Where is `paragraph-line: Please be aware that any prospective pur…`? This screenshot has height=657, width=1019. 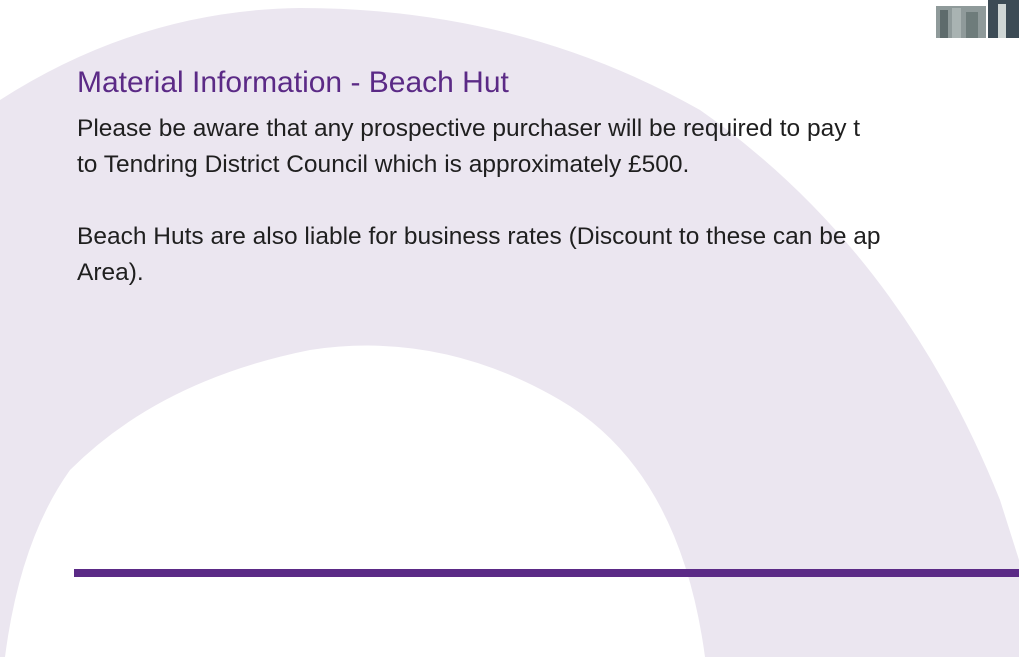
paragraph-line: Please be aware that any prospective pur… is located at coordinates (469, 128).